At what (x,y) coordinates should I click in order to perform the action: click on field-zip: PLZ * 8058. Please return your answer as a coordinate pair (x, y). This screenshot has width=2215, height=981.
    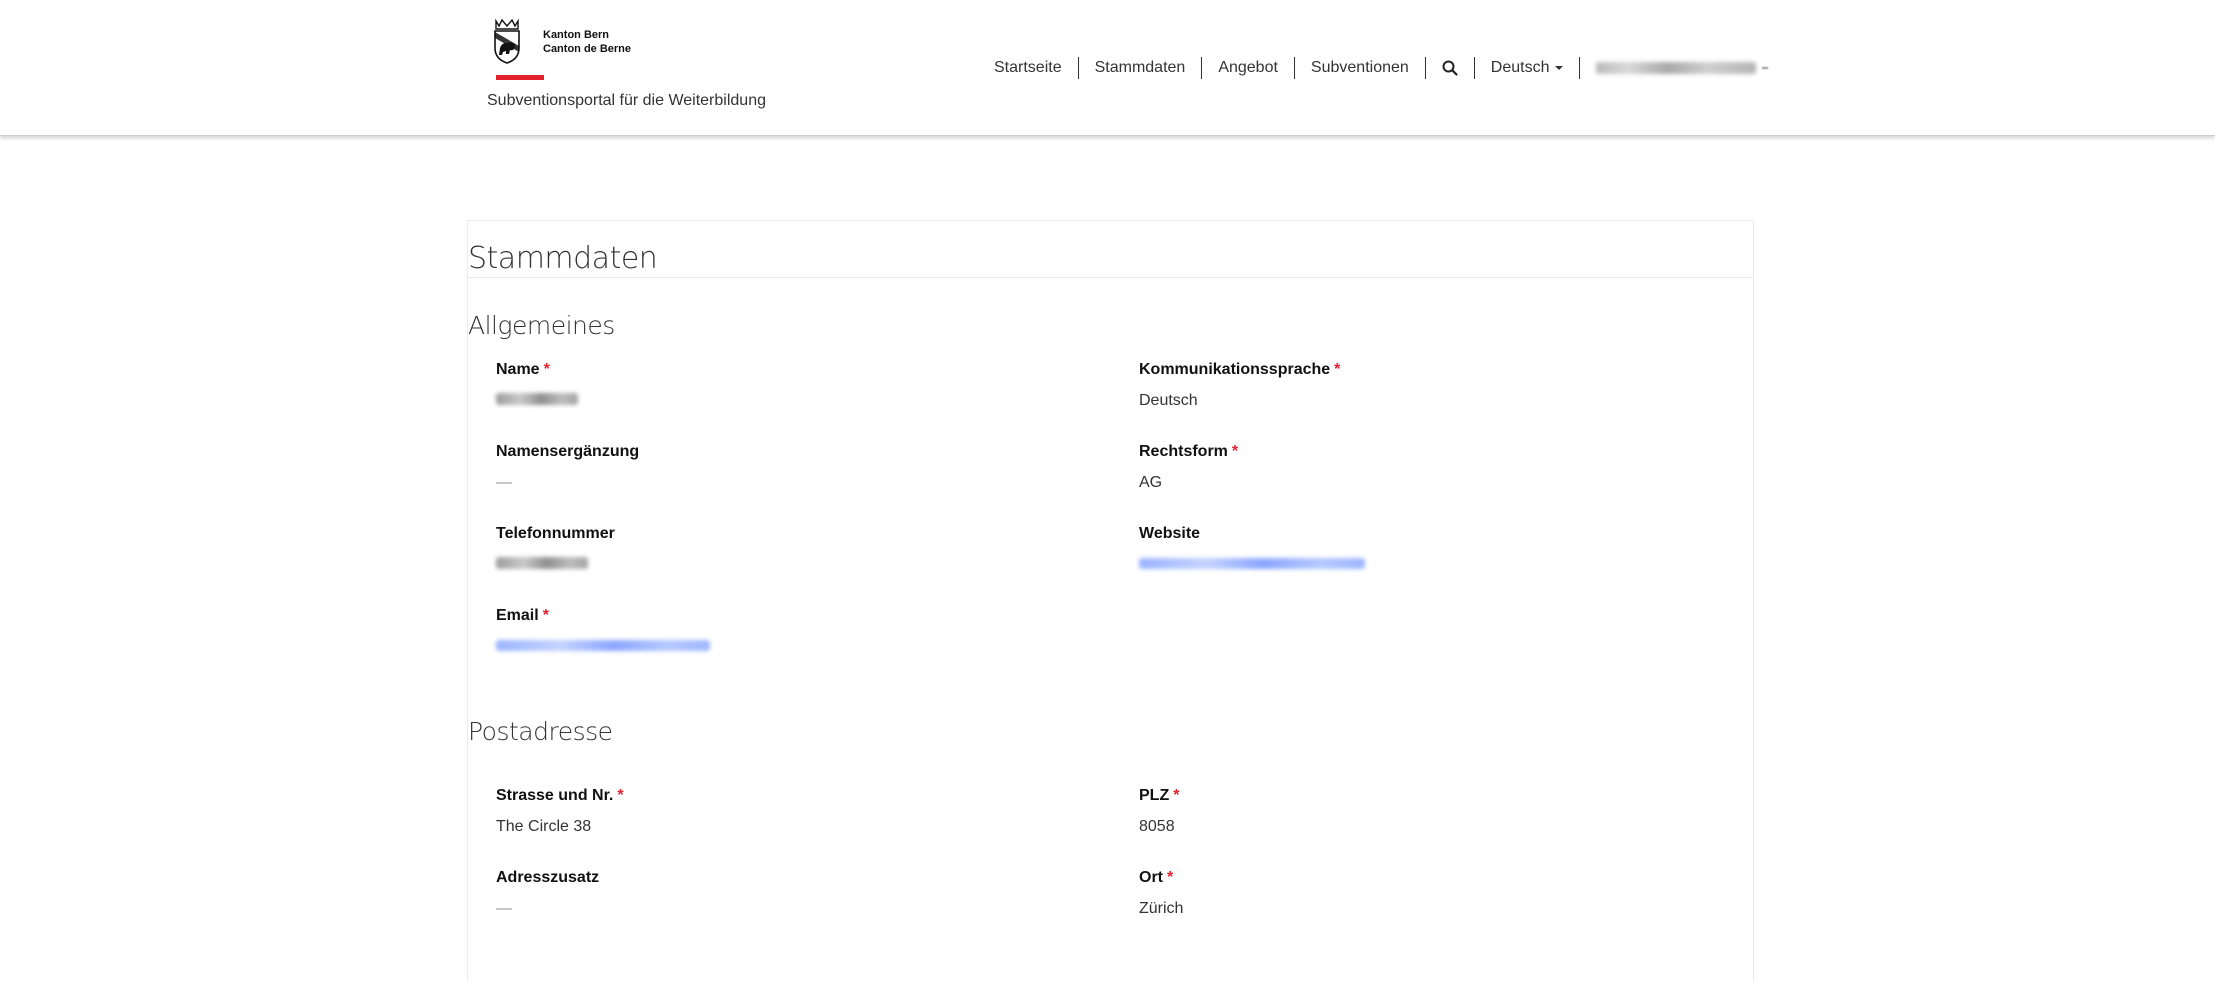
    Looking at the image, I should click on (1419, 811).